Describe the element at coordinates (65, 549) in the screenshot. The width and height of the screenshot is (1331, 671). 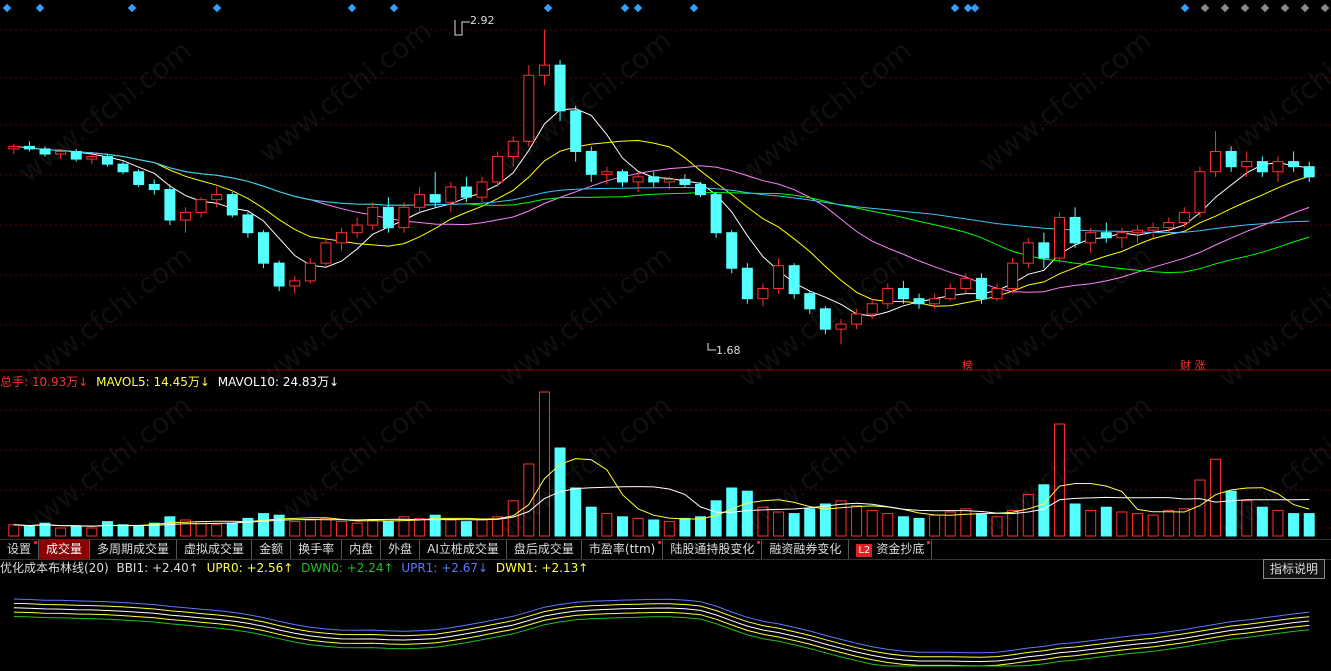
I see `tab-1: 成交量` at that location.